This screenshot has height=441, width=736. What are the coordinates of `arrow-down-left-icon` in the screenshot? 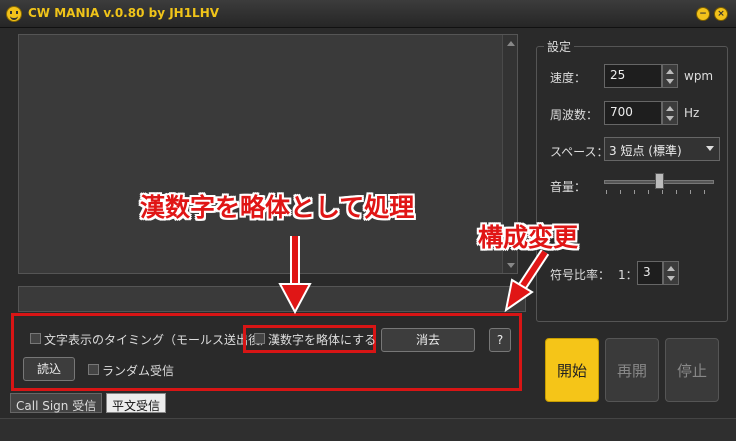 It's located at (527, 281).